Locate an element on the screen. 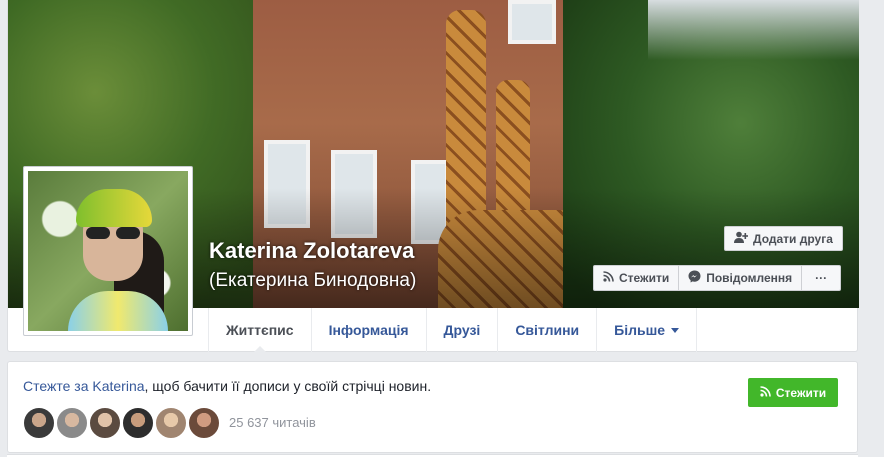 This screenshot has width=884, height=457. message-button: Повідомлення is located at coordinates (741, 278).